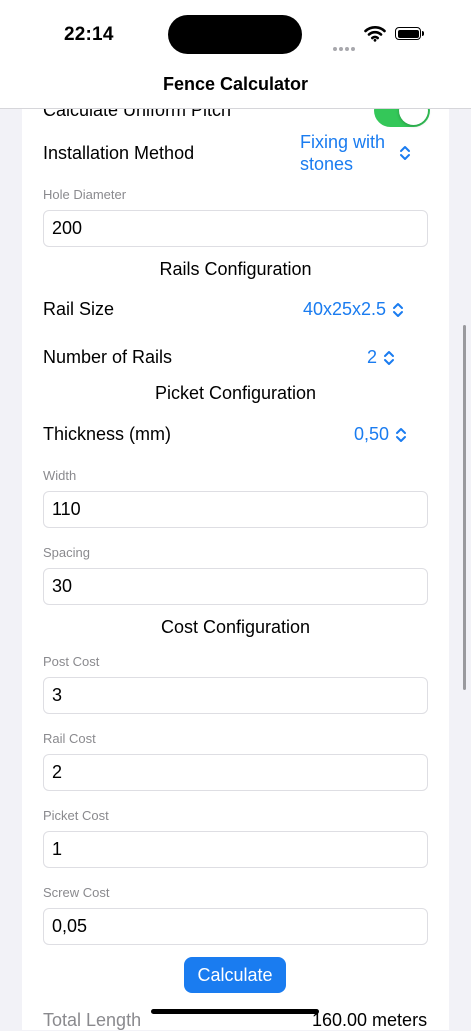  Describe the element at coordinates (66, 552) in the screenshot. I see `spacing-label: Spacing` at that location.